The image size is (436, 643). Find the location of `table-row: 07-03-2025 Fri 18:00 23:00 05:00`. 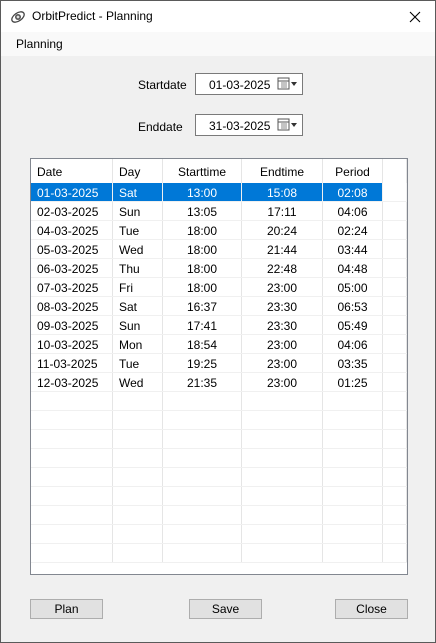

table-row: 07-03-2025 Fri 18:00 23:00 05:00 is located at coordinates (219, 287).